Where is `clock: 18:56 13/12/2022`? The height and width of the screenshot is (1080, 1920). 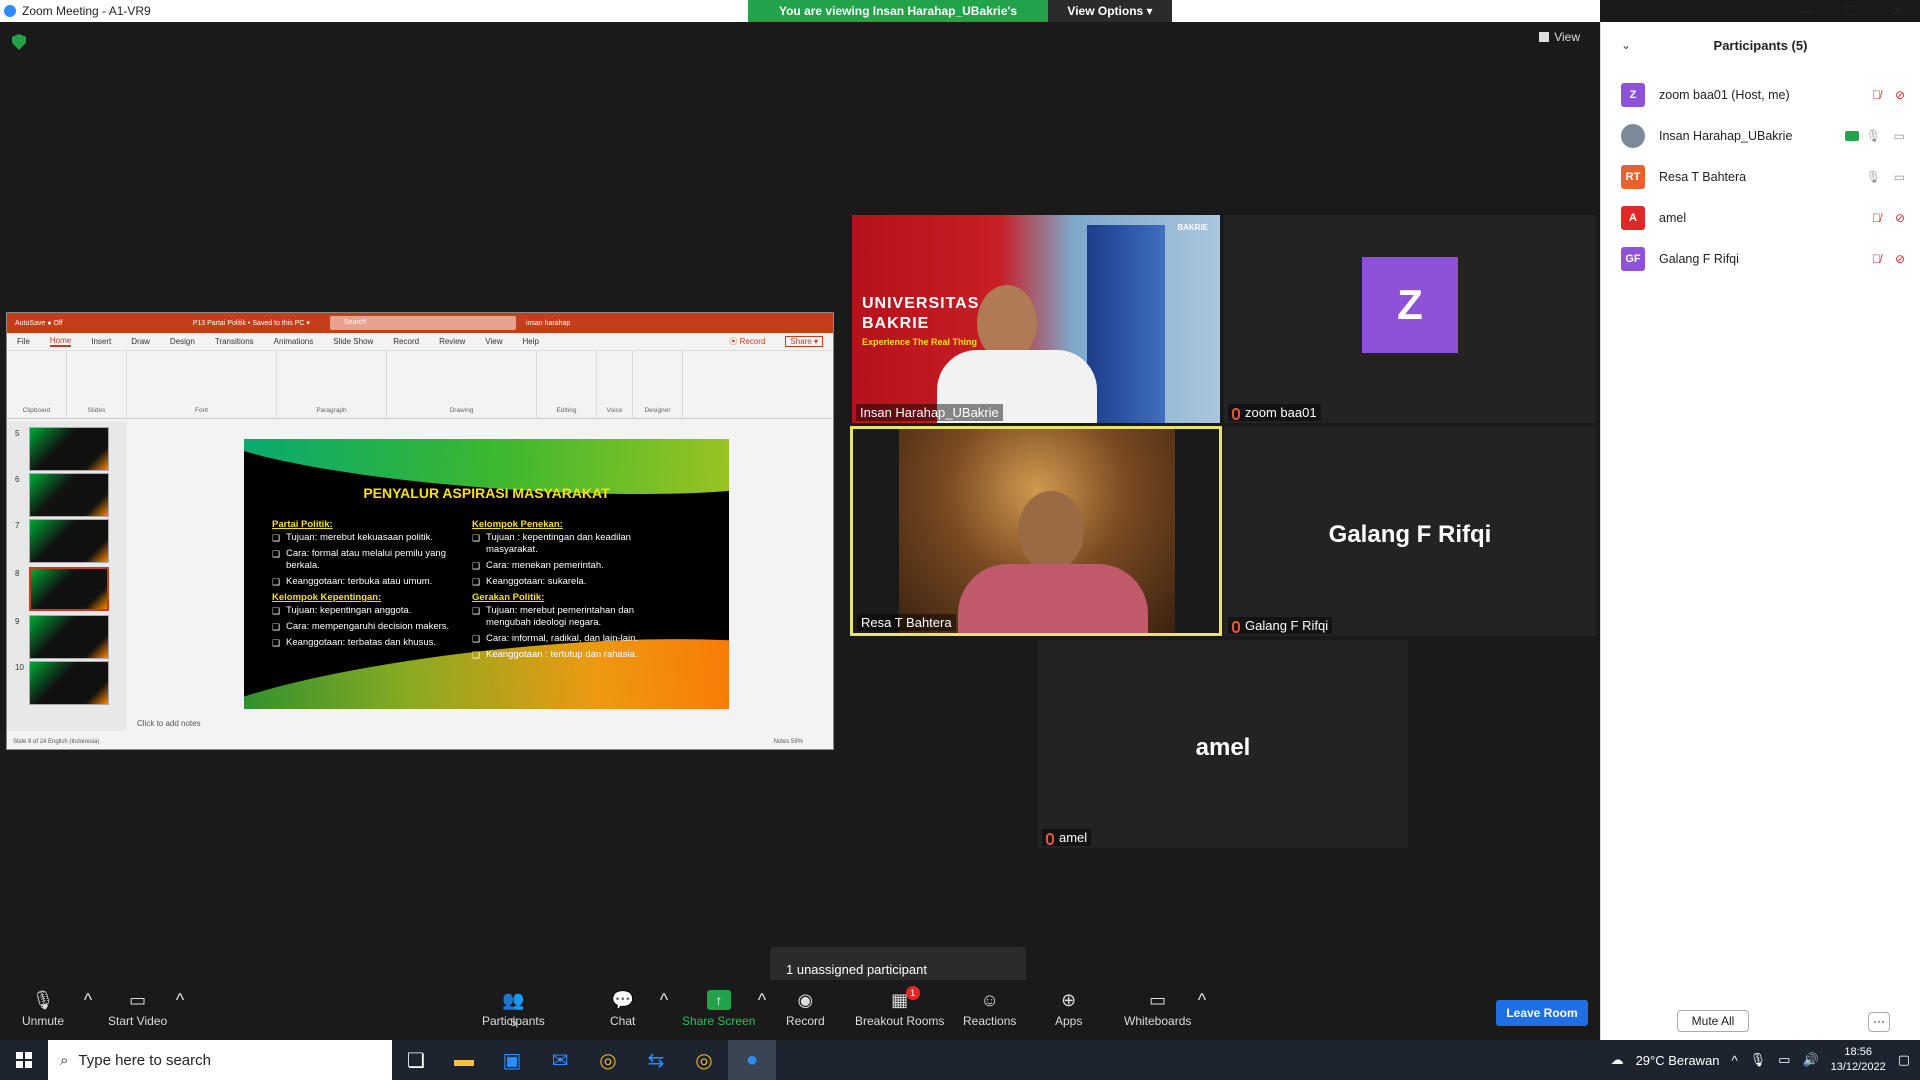
clock: 18:56 13/12/2022 is located at coordinates (1858, 1060).